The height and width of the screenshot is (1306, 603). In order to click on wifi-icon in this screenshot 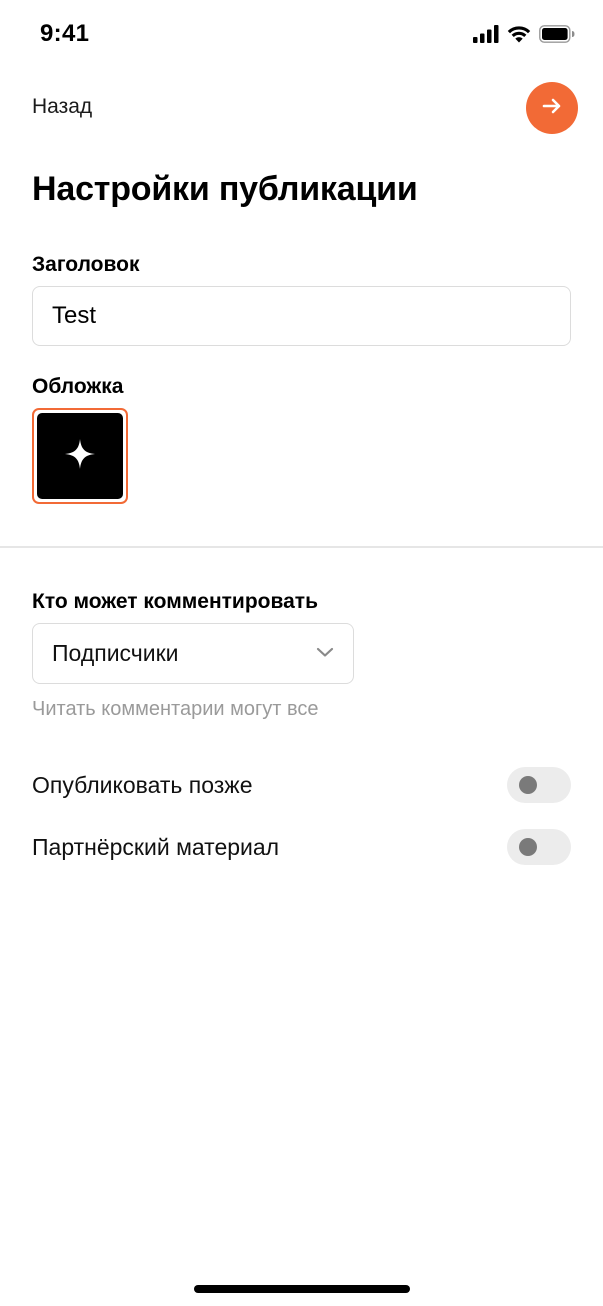, I will do `click(519, 36)`.